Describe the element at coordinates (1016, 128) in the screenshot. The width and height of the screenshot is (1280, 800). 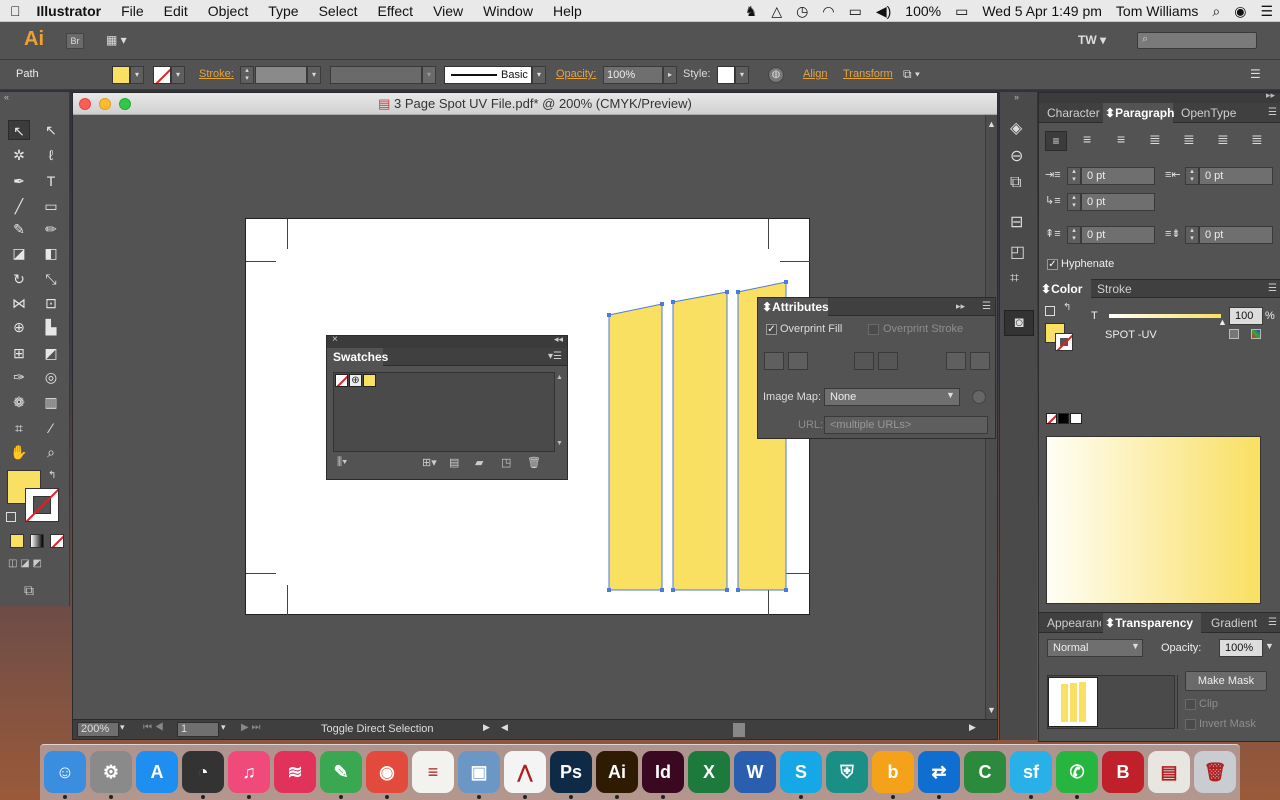
I see `layers-panel-icon: ◈` at that location.